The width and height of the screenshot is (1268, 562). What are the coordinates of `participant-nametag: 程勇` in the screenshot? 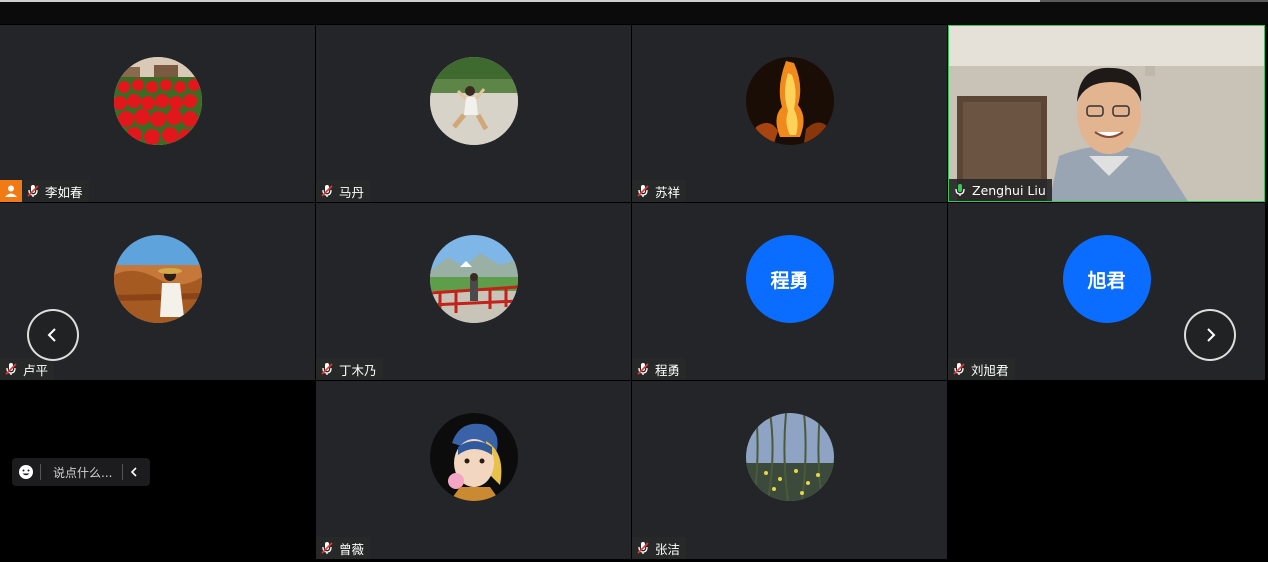 It's located at (659, 369).